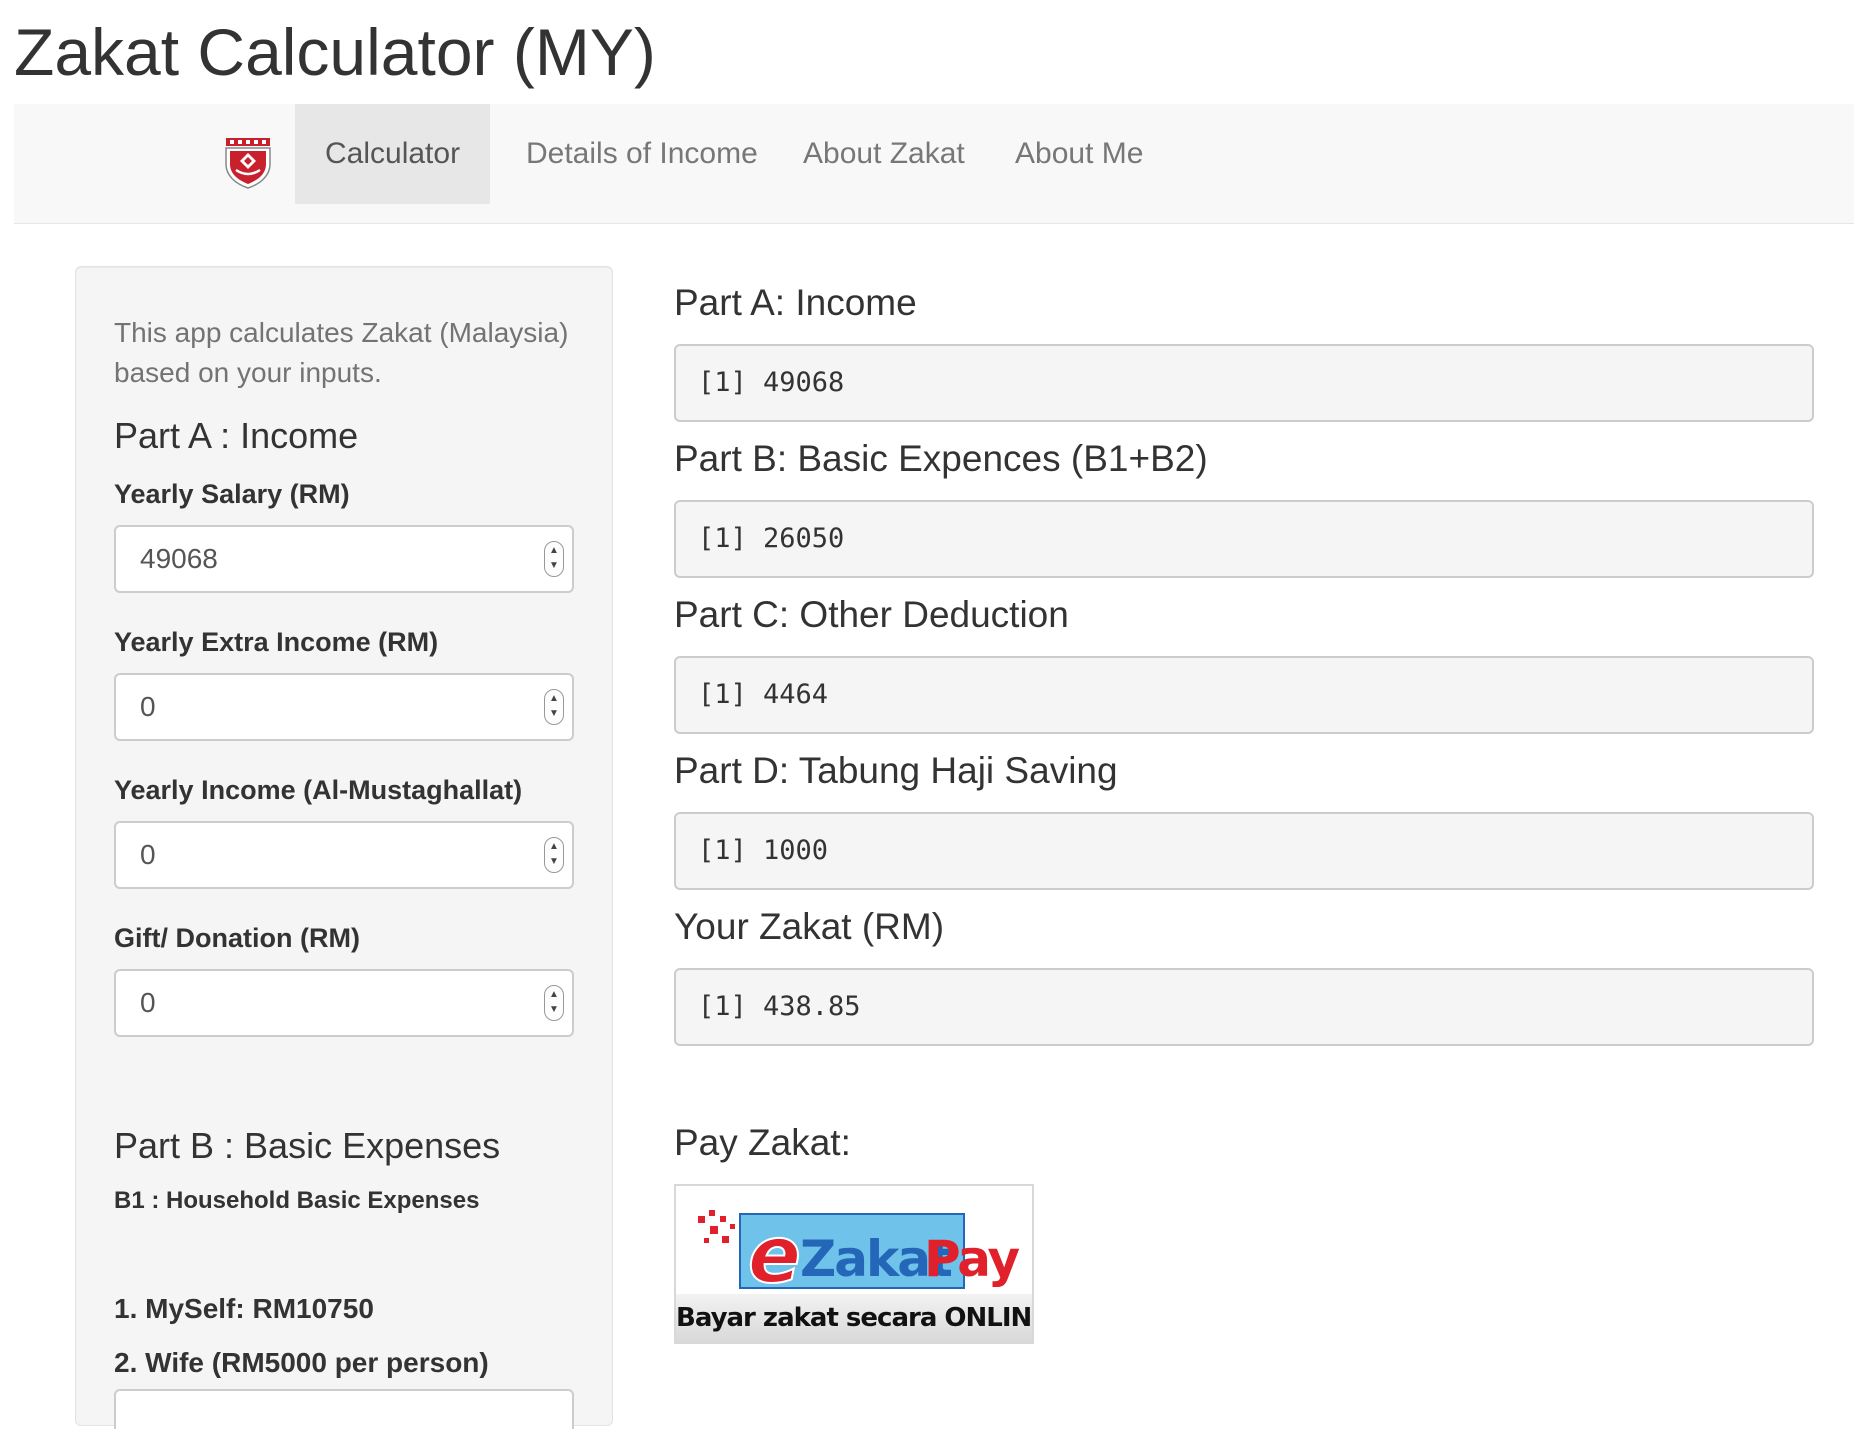  I want to click on ezakat-e-letter: e, so click(774, 1254).